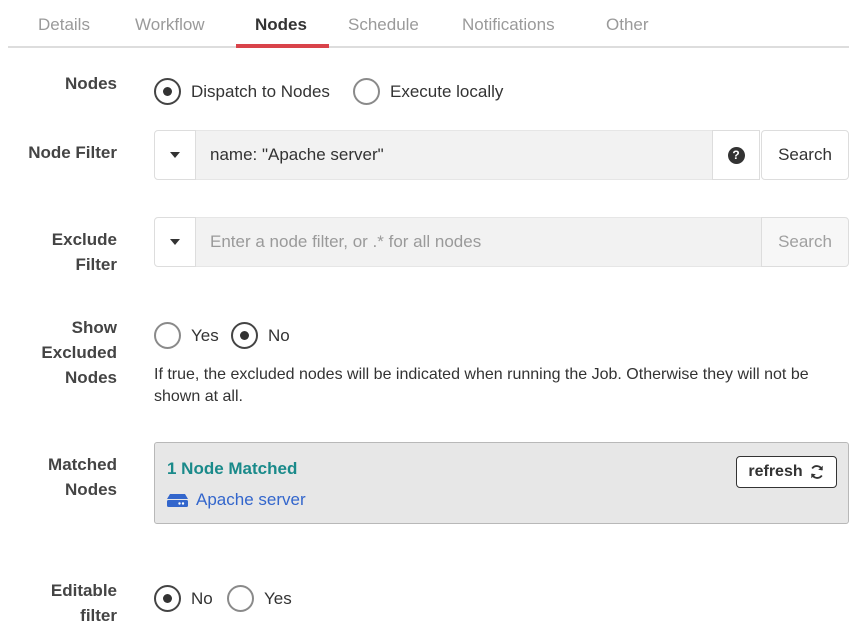 The height and width of the screenshot is (638, 865). What do you see at coordinates (775, 471) in the screenshot?
I see `refresh-label: refresh` at bounding box center [775, 471].